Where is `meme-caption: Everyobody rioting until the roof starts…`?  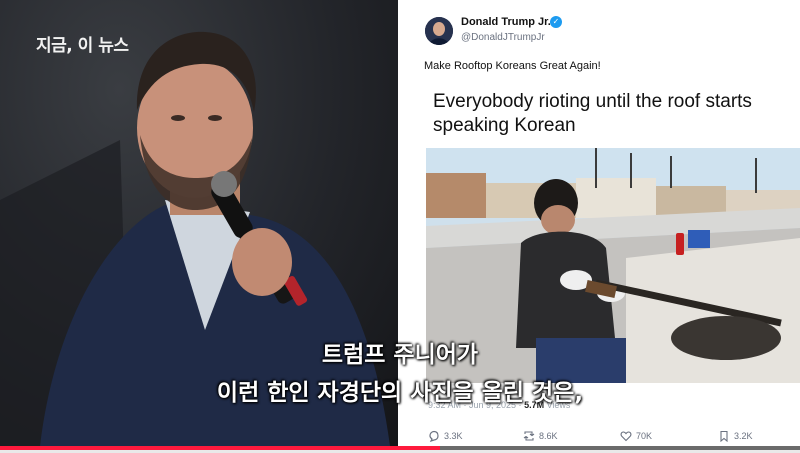
meme-caption: Everyobody rioting until the roof starts… is located at coordinates (592, 113).